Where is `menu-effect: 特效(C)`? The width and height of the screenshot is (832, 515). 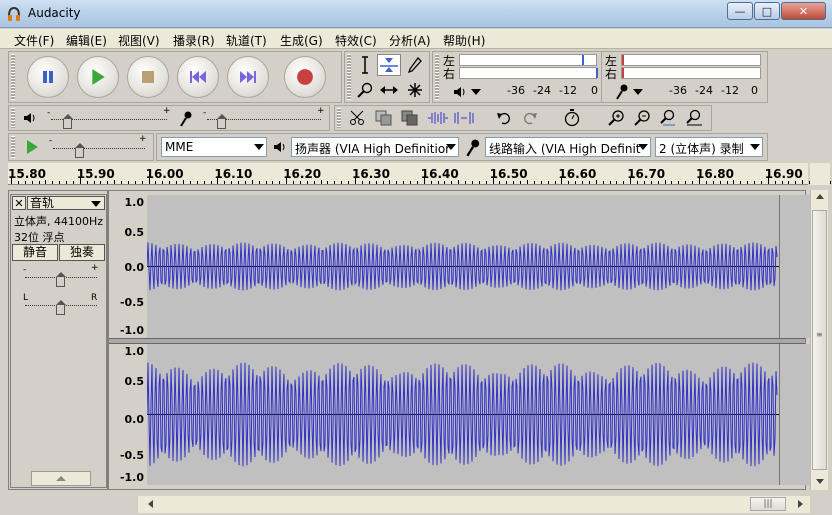
menu-effect: 特效(C) is located at coordinates (356, 40).